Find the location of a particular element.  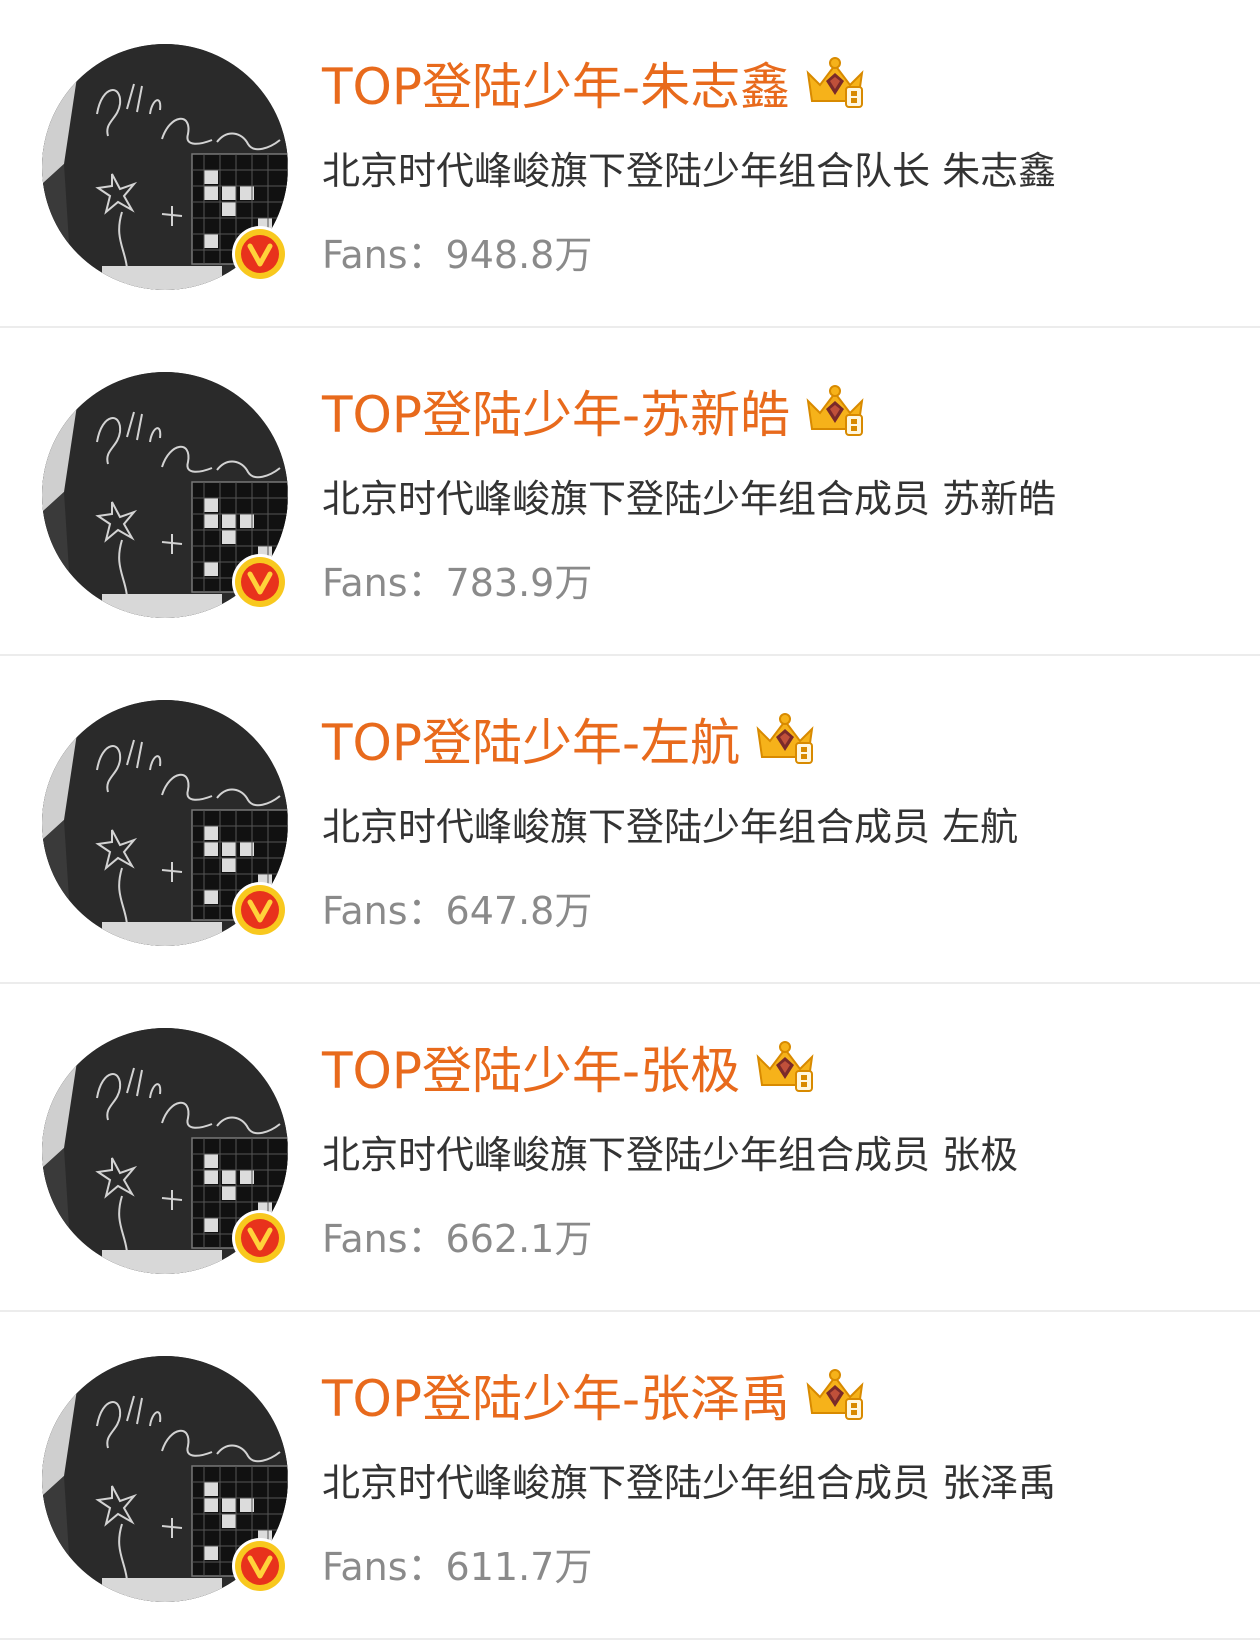

name-line: TOP登陆少年-张泽禹 is located at coordinates (595, 1395).